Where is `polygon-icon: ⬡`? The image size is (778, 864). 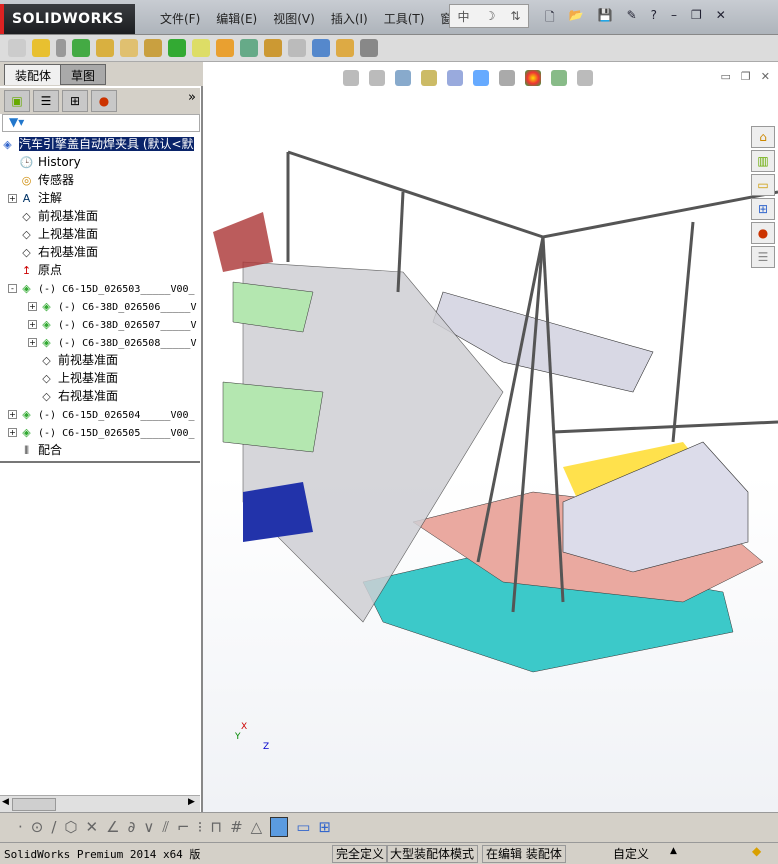
polygon-icon: ⬡ is located at coordinates (70, 827).